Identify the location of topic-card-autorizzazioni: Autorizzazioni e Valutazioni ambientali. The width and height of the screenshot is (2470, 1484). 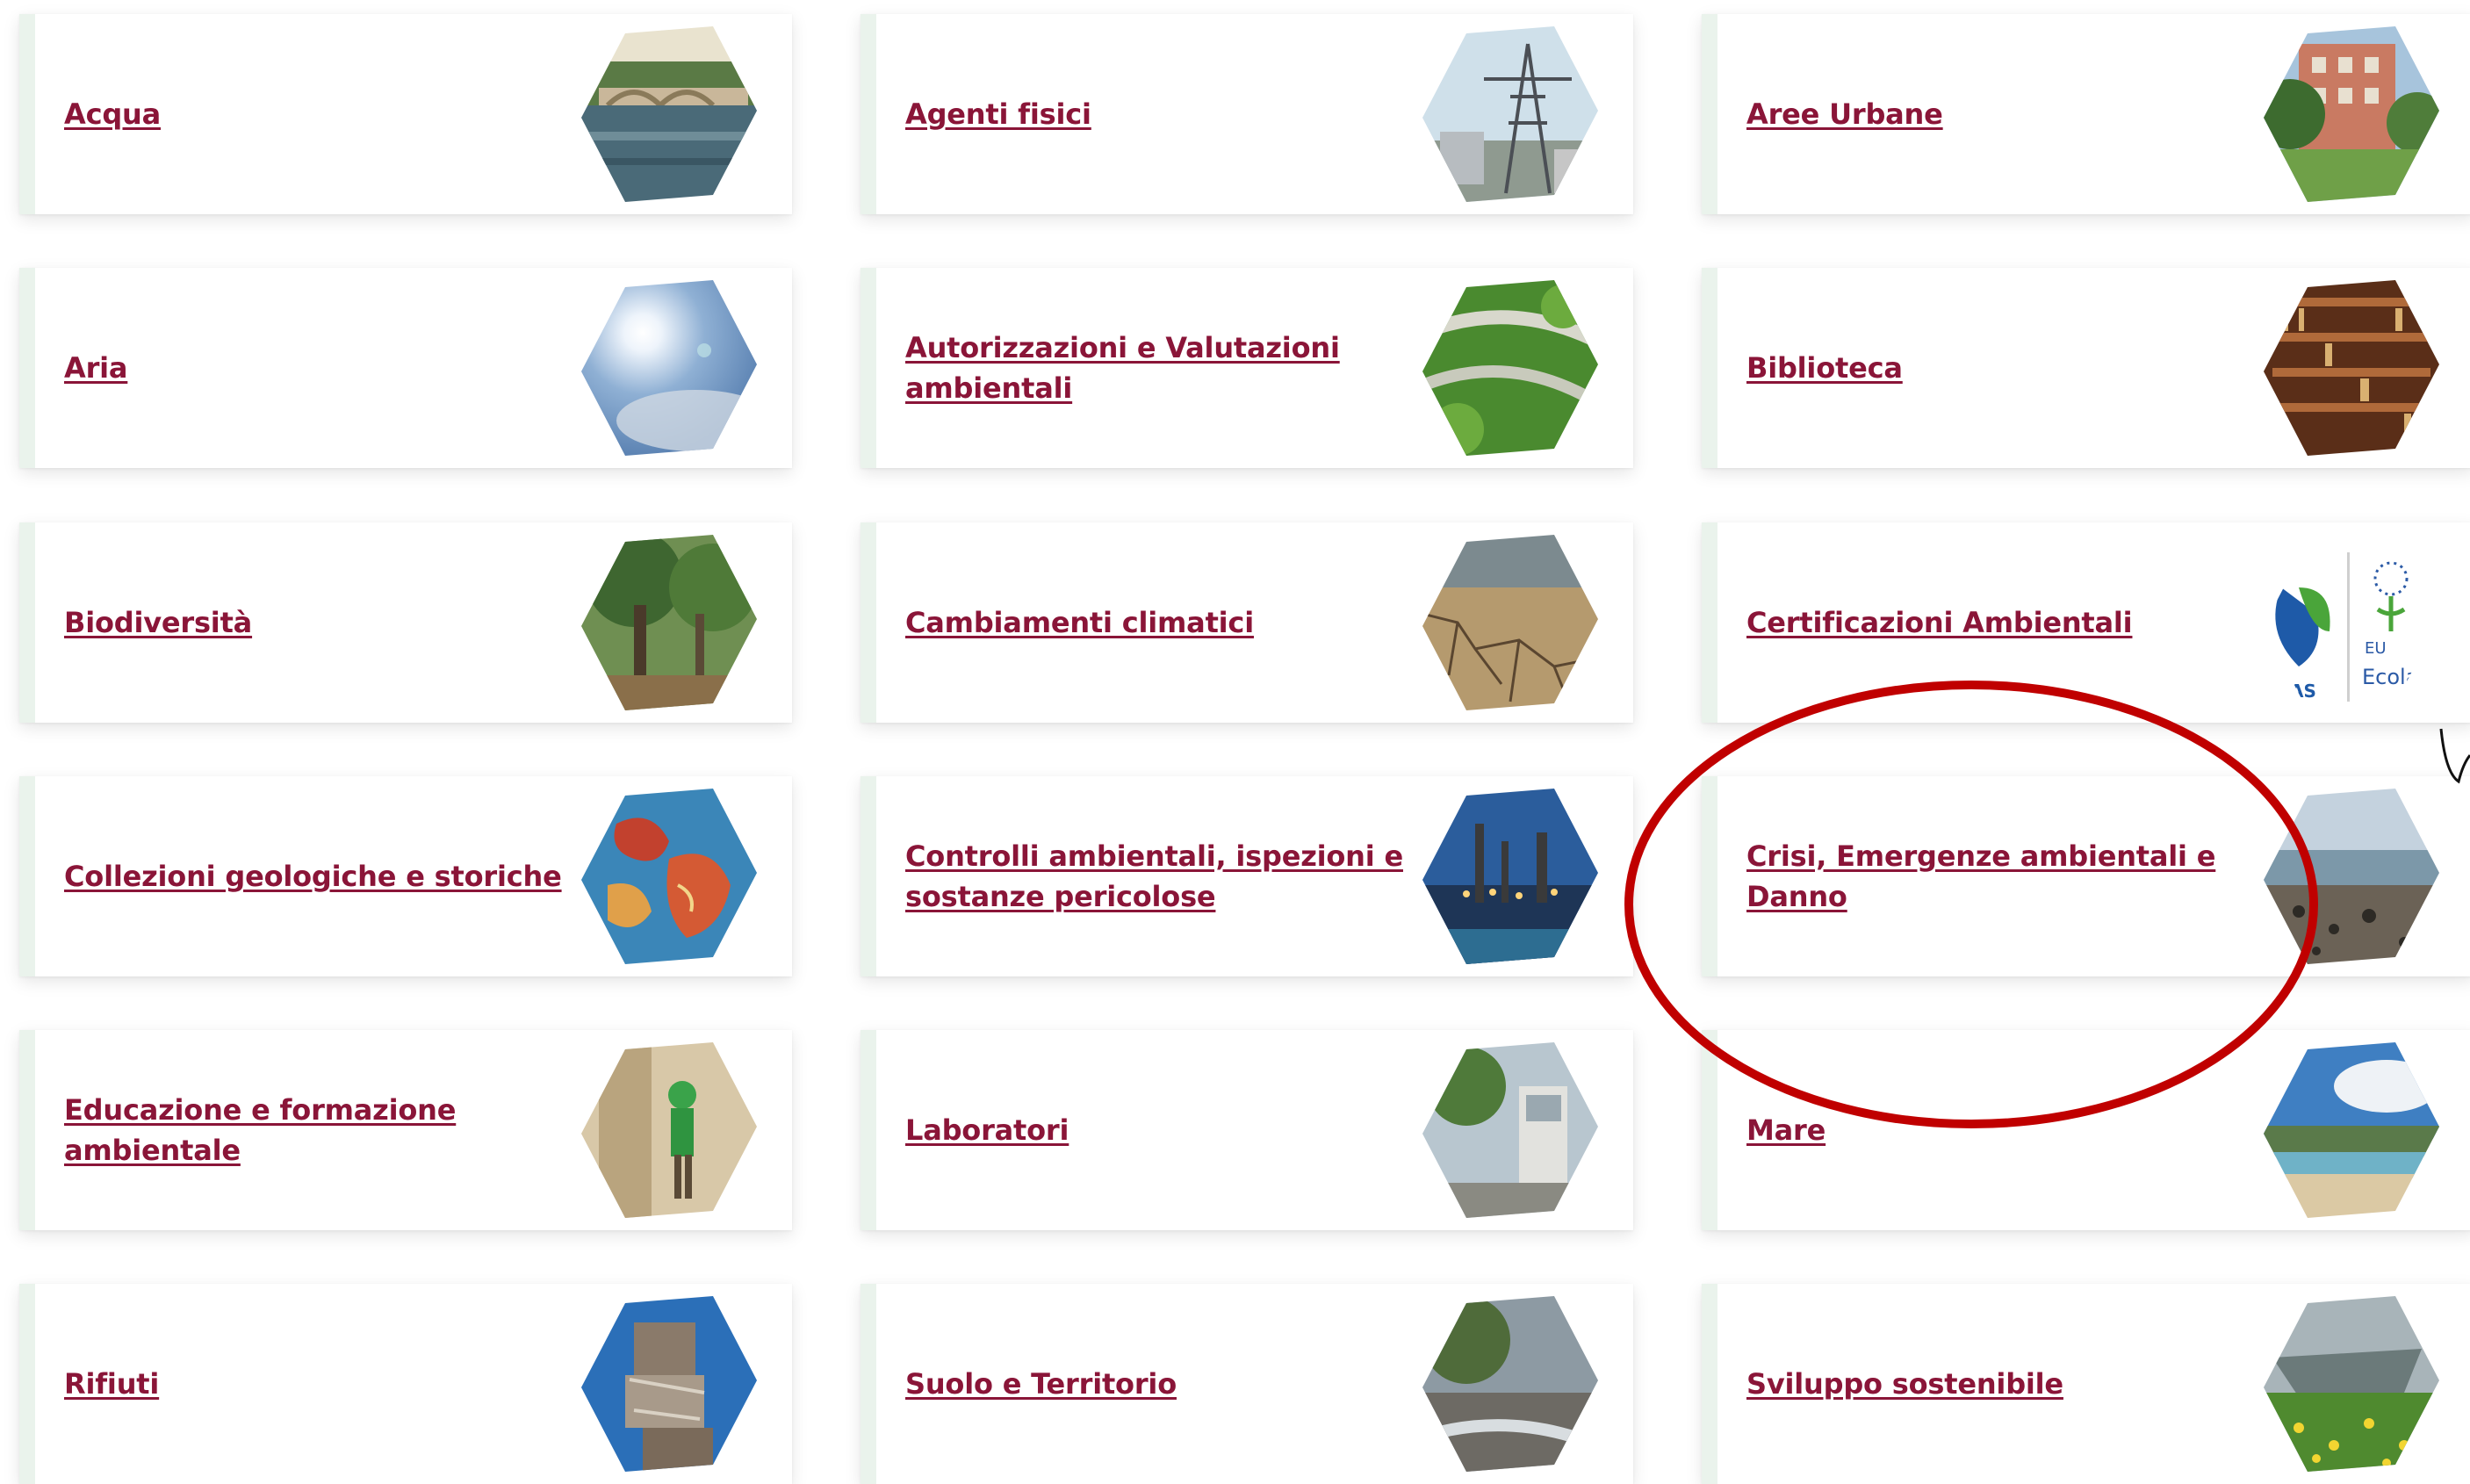
(1247, 368).